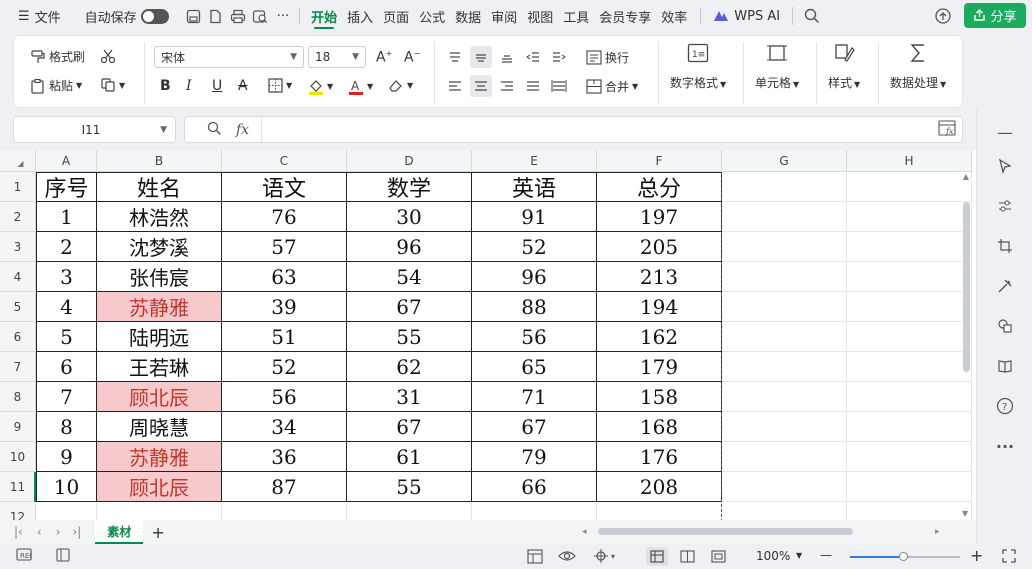 Image resolution: width=1032 pixels, height=569 pixels. Describe the element at coordinates (535, 558) in the screenshot. I see `compare-icon` at that location.